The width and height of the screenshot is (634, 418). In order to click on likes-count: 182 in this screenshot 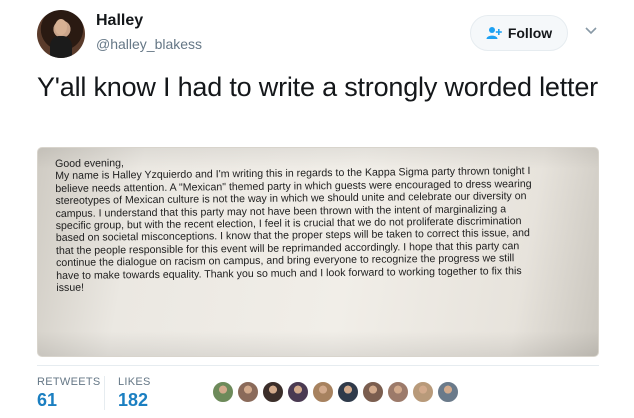, I will do `click(133, 400)`.